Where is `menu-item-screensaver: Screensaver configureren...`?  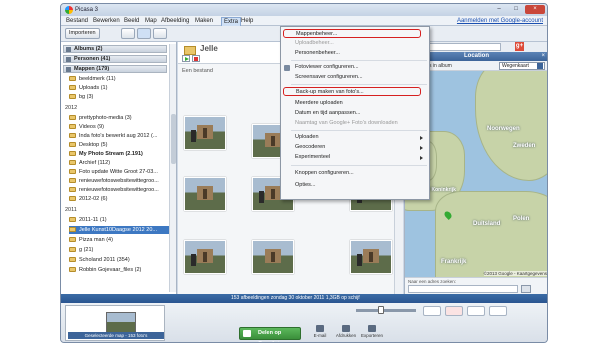 menu-item-screensaver: Screensaver configureren... is located at coordinates (329, 77).